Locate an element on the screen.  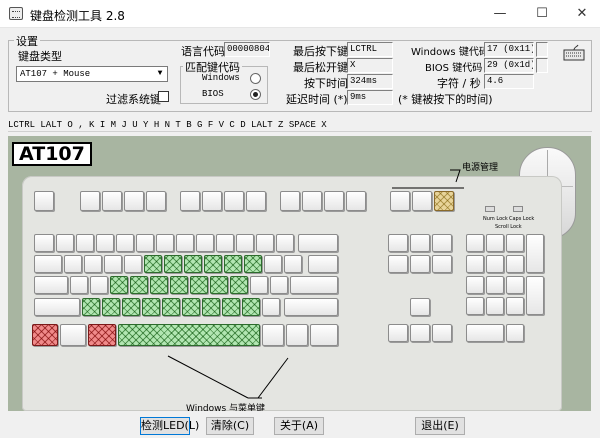
backslash-key is located at coordinates (323, 264).